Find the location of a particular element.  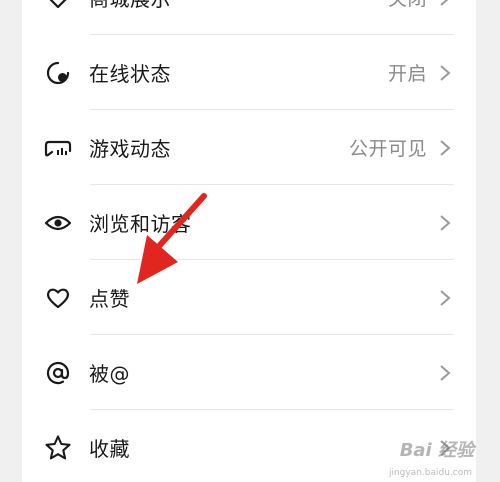

star-icon is located at coordinates (58, 448).